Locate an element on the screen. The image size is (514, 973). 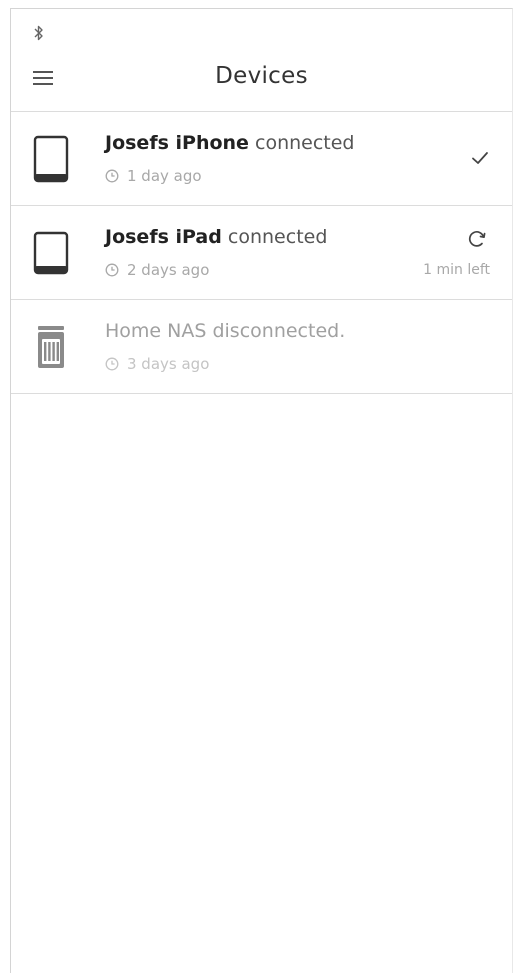
last-seen-text: 2 days ago is located at coordinates (168, 270).